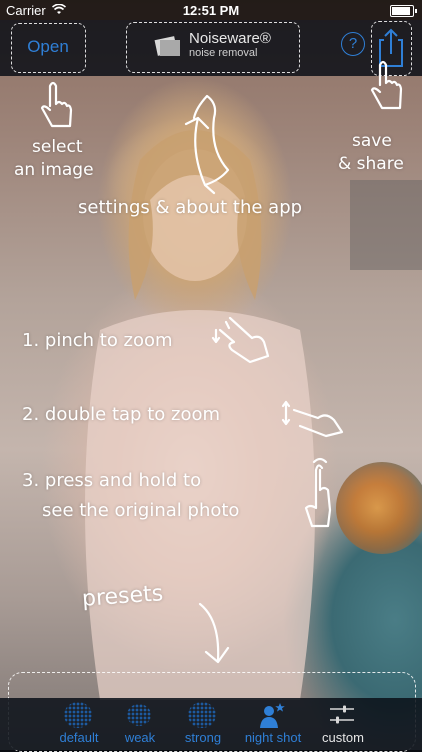  I want to click on preset-weak: weak, so click(140, 724).